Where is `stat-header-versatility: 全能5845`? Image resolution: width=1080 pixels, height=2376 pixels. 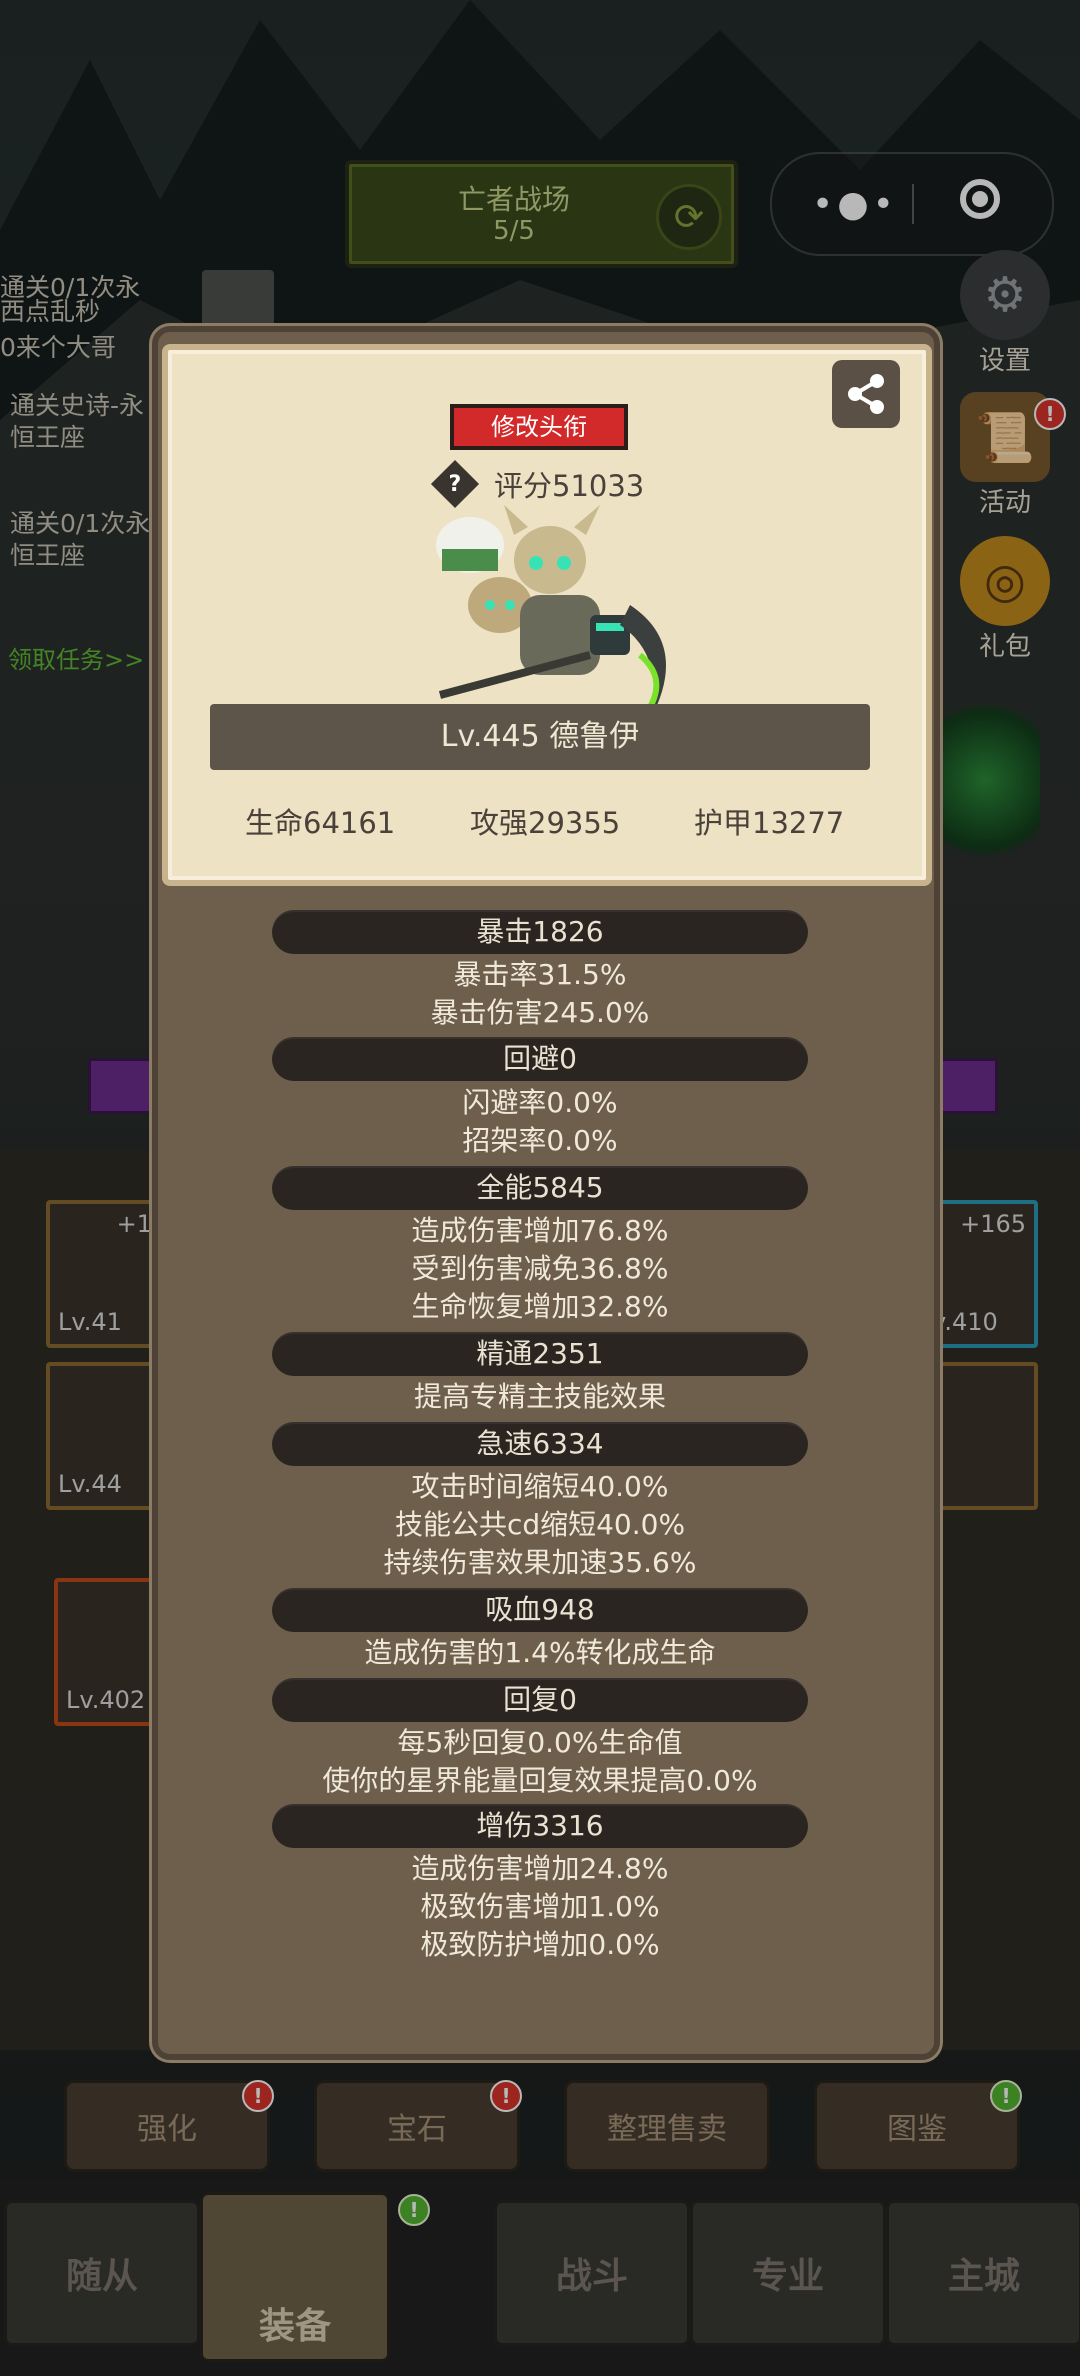
stat-header-versatility: 全能5845 is located at coordinates (540, 1188).